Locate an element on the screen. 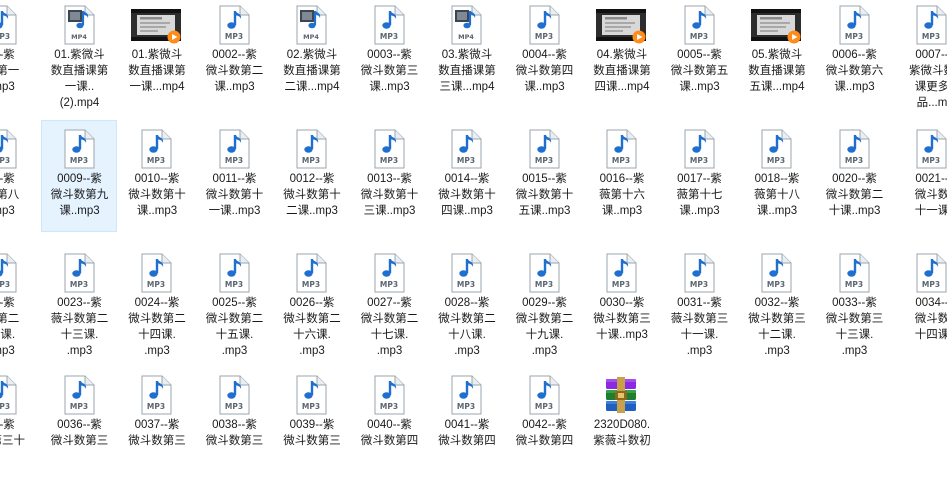  file-item: MP3 1--紫 数第一 .mp3 is located at coordinates (19, 54).